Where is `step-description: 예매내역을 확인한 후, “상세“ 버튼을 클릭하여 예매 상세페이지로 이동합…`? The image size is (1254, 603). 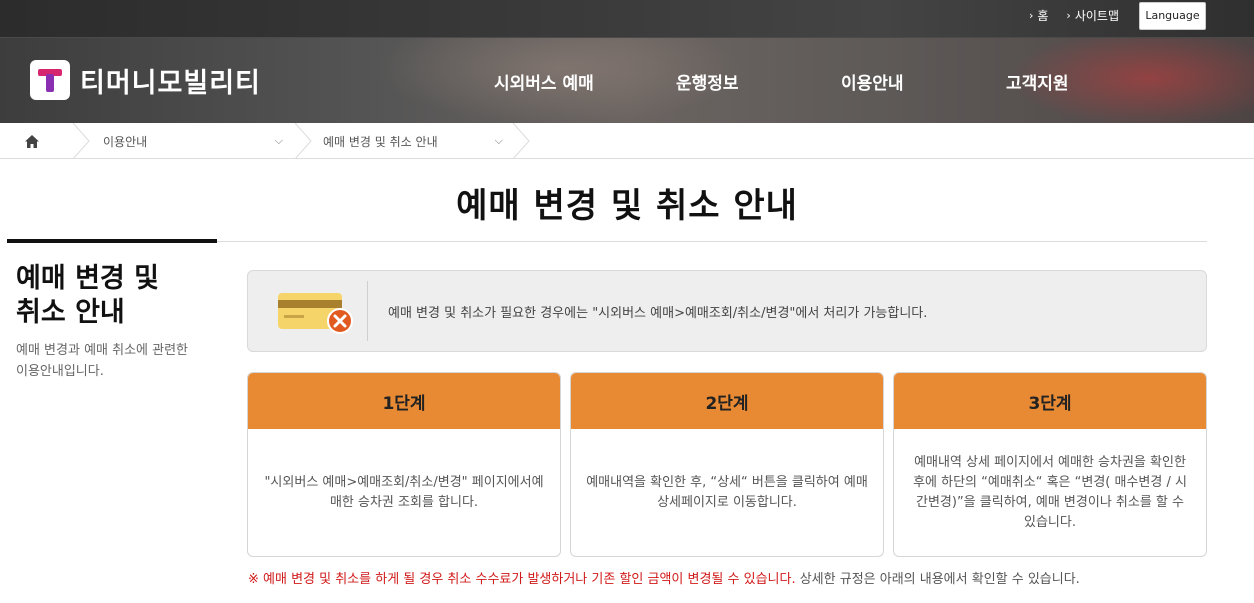
step-description: 예매내역을 확인한 후, “상세“ 버튼을 클릭하여 예매 상세페이지로 이동합… is located at coordinates (727, 492).